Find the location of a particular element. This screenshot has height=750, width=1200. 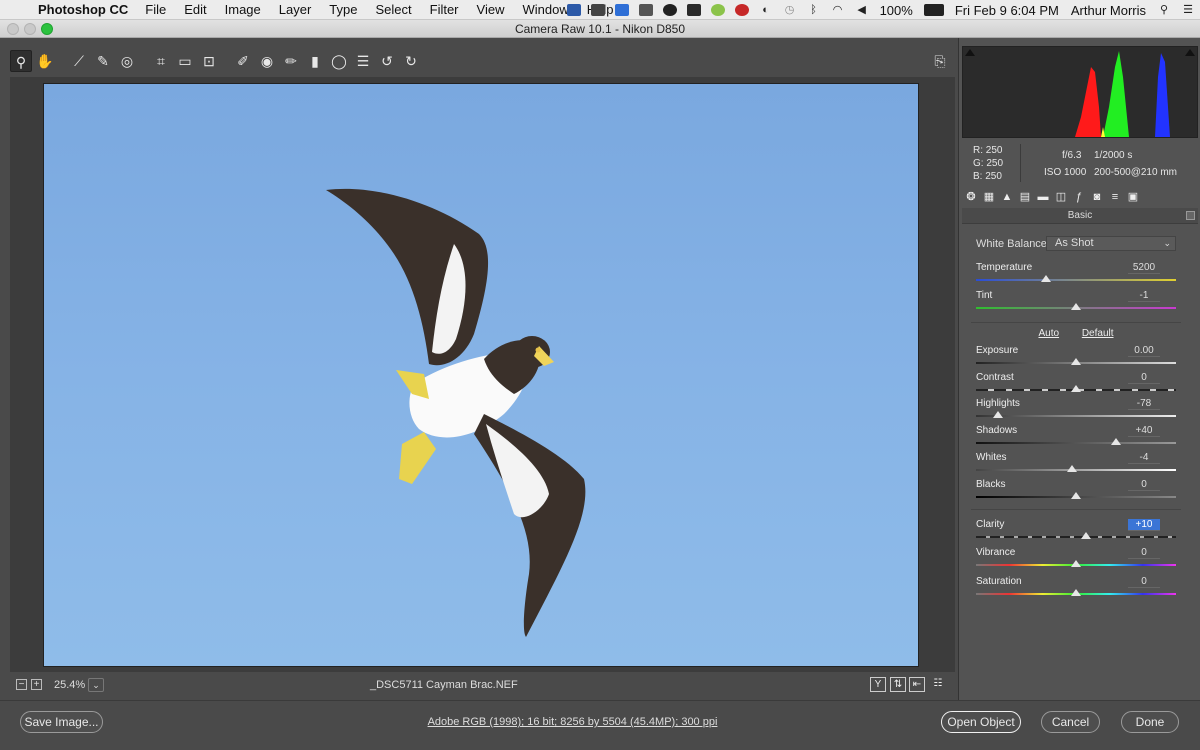

shadow-clipping-icon is located at coordinates (970, 52).